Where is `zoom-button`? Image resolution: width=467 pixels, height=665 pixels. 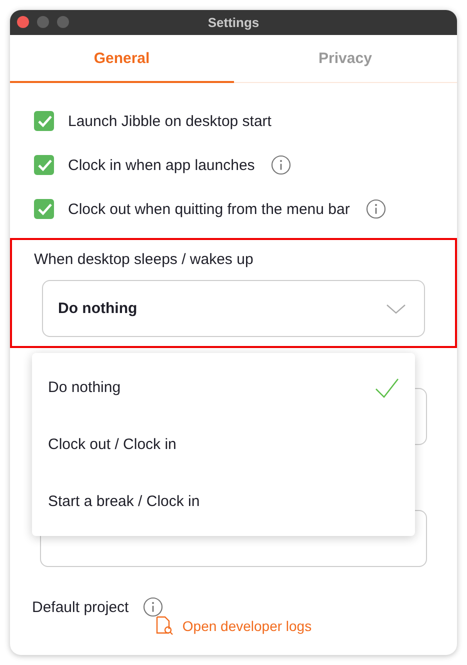 zoom-button is located at coordinates (63, 22).